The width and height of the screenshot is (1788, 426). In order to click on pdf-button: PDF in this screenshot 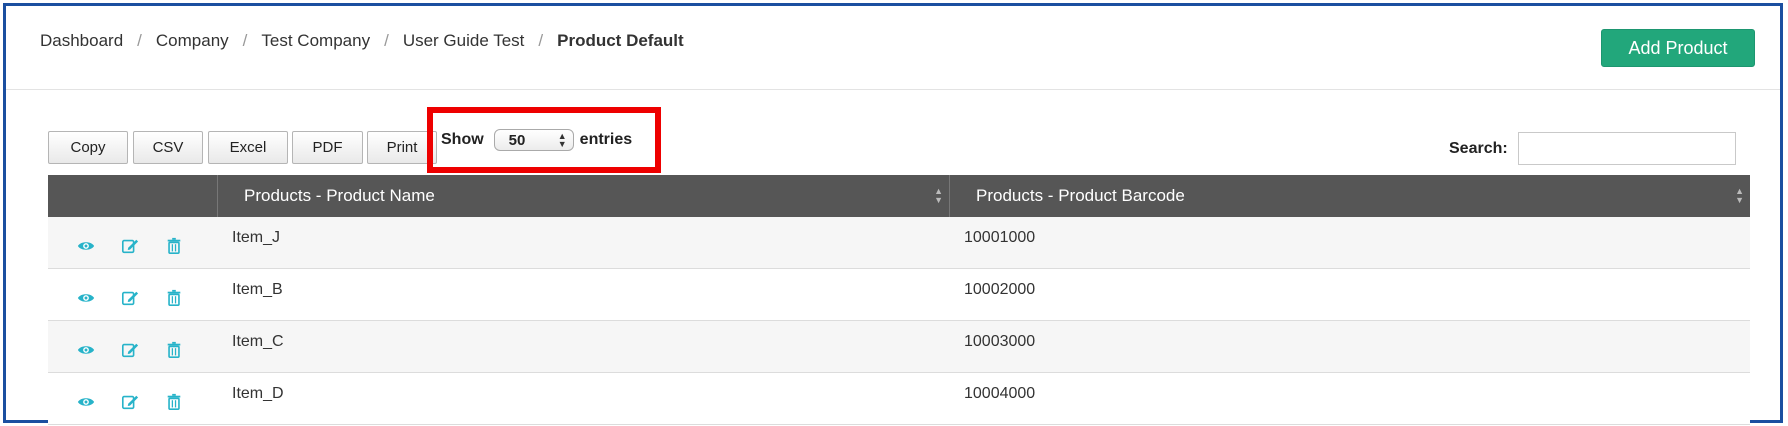, I will do `click(327, 147)`.